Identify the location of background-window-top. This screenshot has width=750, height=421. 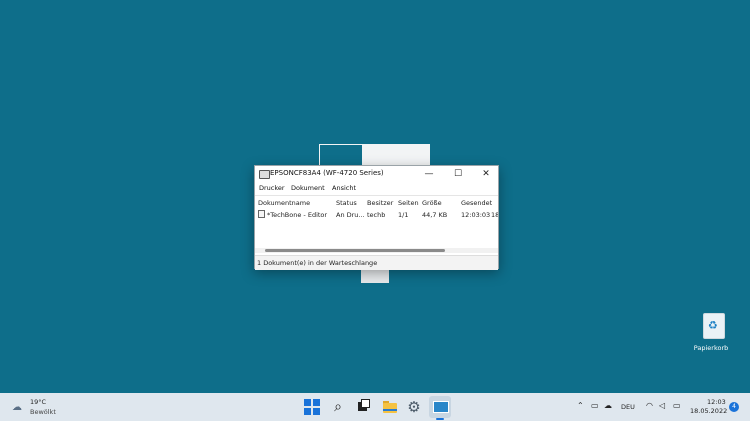
(374, 155).